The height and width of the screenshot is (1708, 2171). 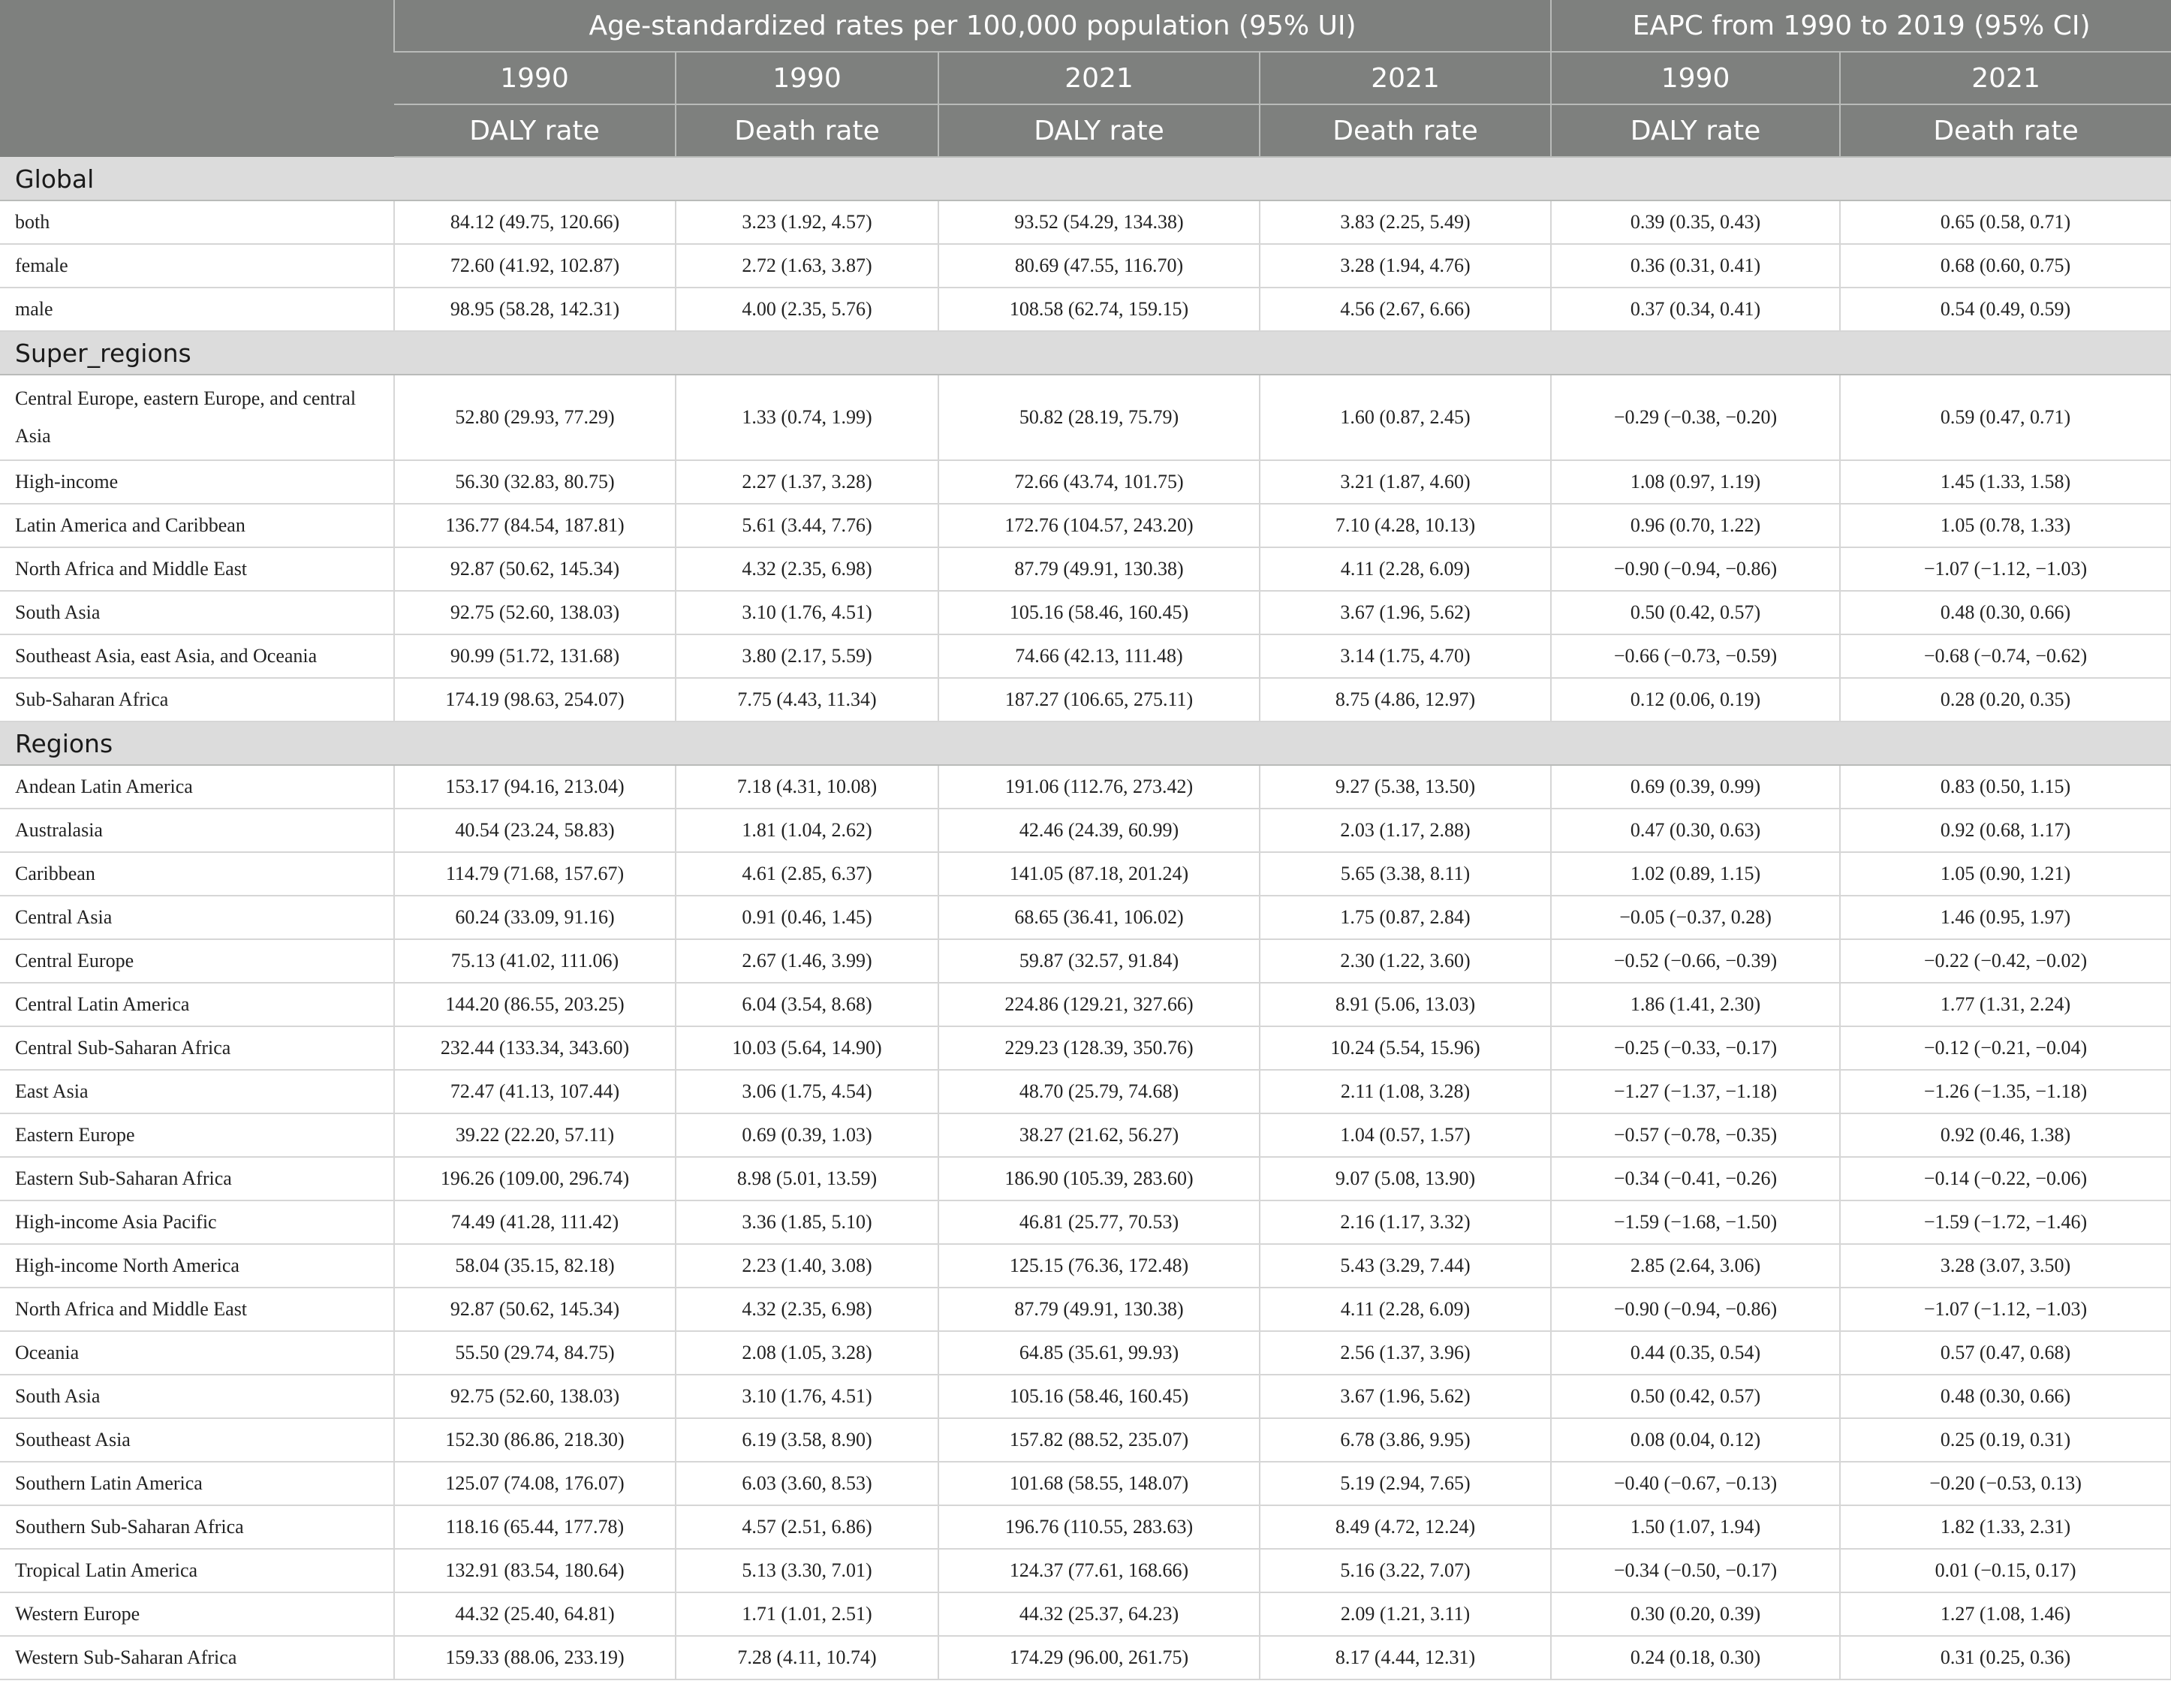 I want to click on table-cell: 232.44 (133.34, 343.60), so click(x=534, y=1048).